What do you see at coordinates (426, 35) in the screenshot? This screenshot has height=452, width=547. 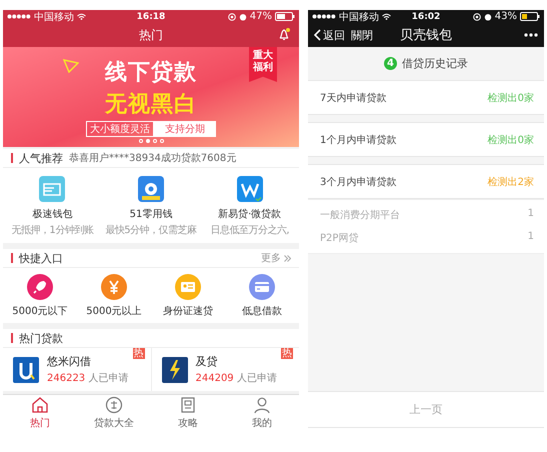 I see `nav-title: 贝壳钱包` at bounding box center [426, 35].